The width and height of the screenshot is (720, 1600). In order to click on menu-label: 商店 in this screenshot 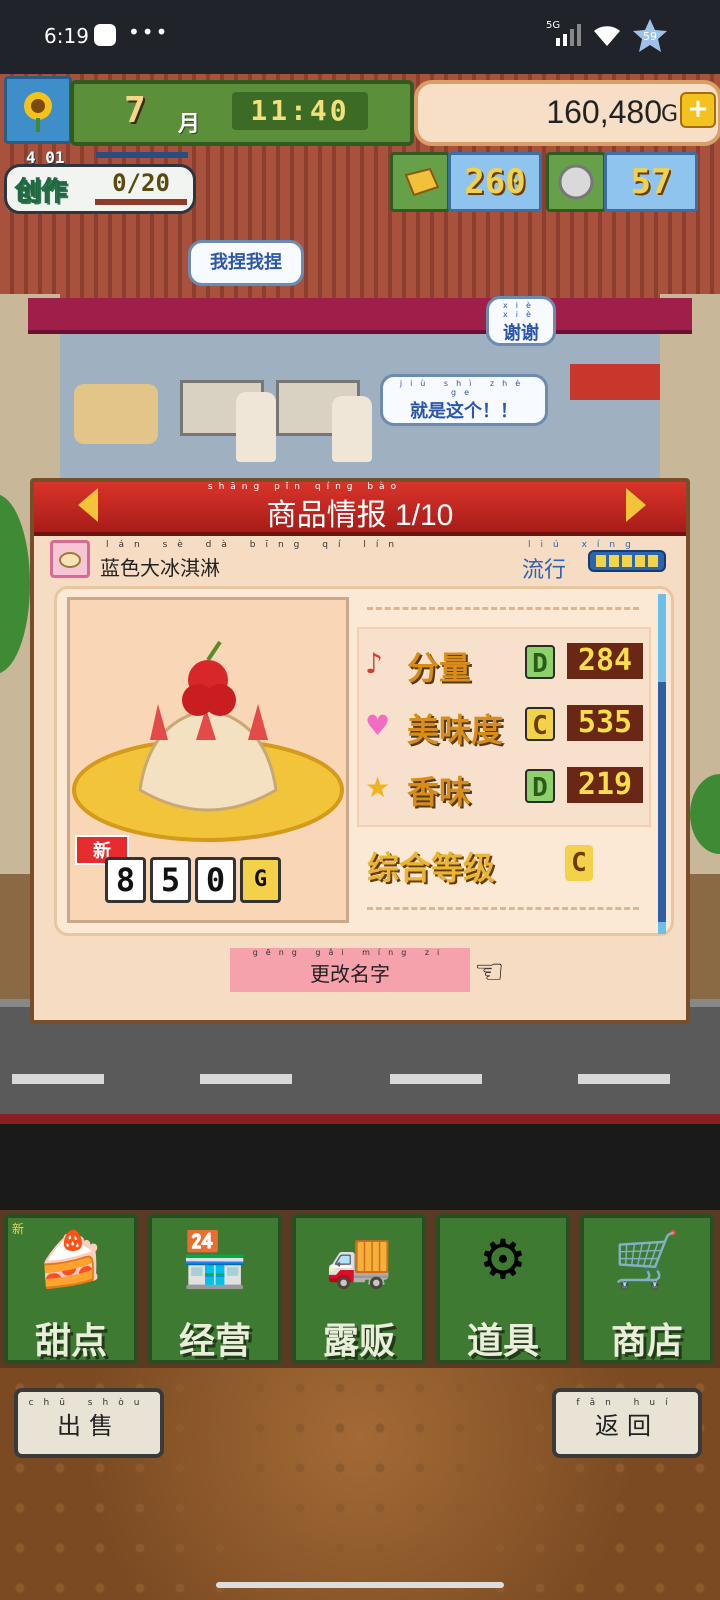, I will do `click(646, 1341)`.